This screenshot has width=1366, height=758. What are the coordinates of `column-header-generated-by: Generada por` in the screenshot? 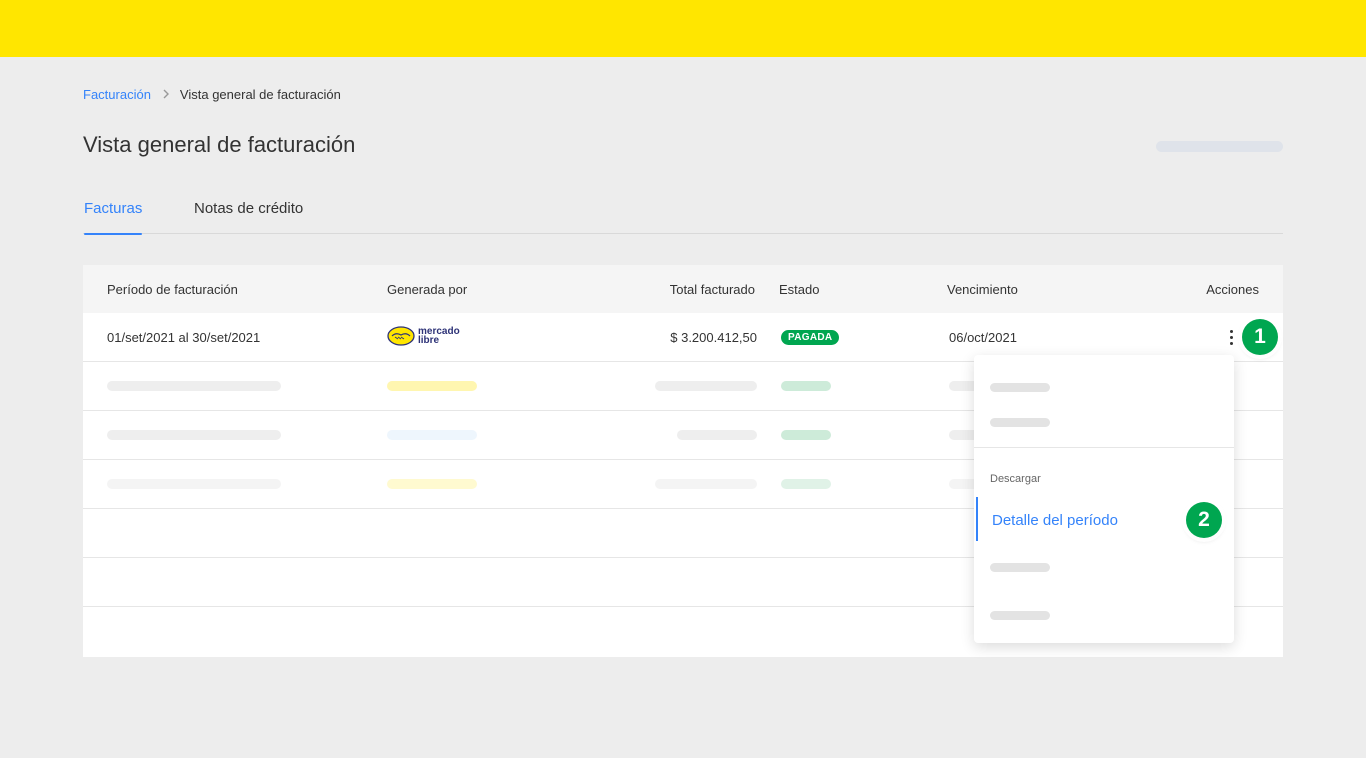 It's located at (427, 289).